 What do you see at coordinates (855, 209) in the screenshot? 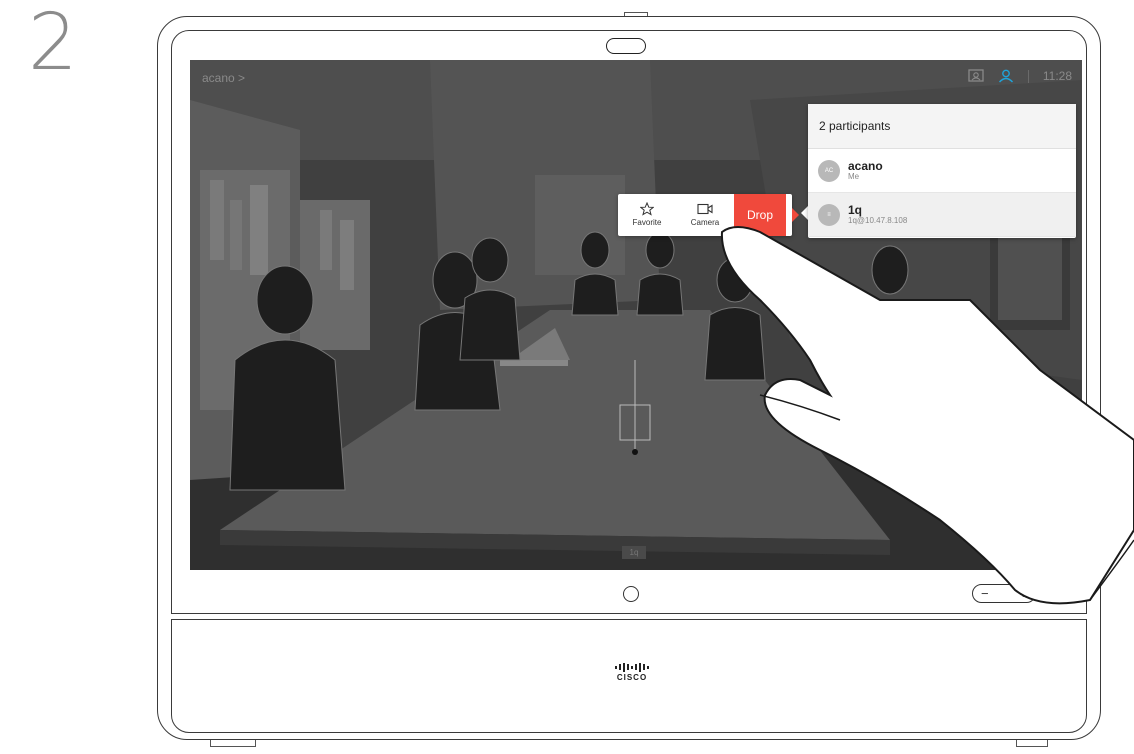
I see `participant-name: 1q` at bounding box center [855, 209].